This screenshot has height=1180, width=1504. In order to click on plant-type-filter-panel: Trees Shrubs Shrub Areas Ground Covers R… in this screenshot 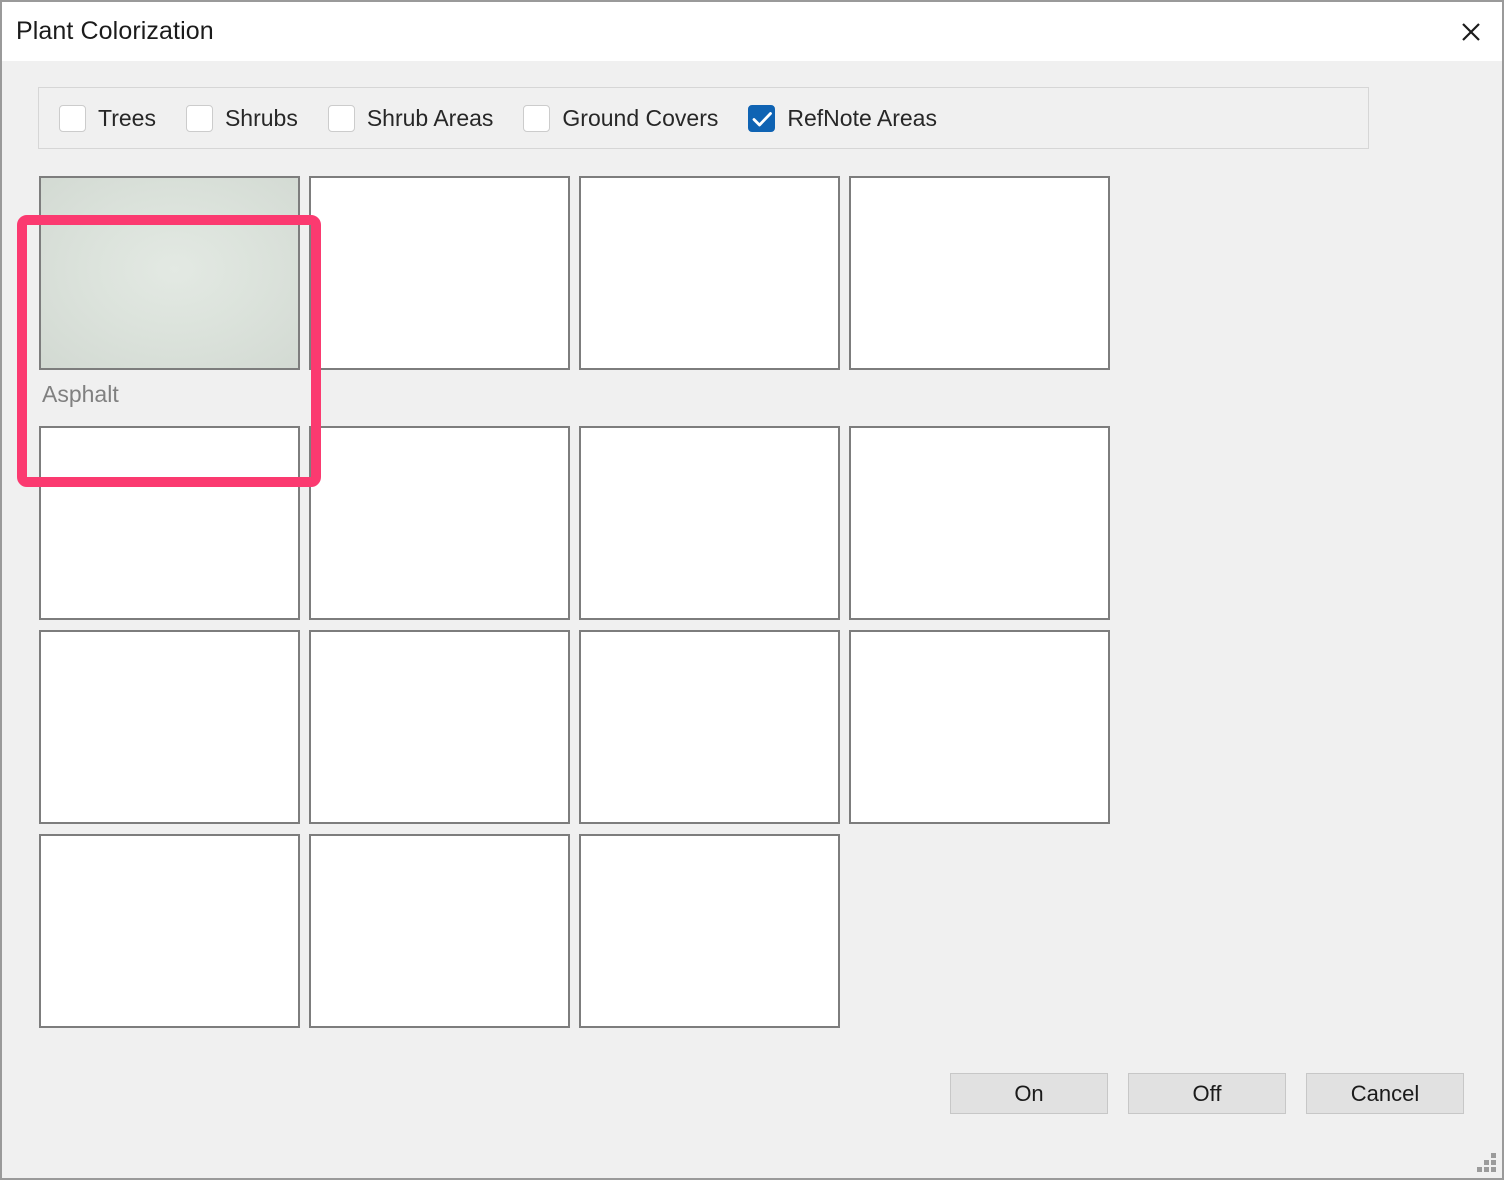, I will do `click(703, 118)`.